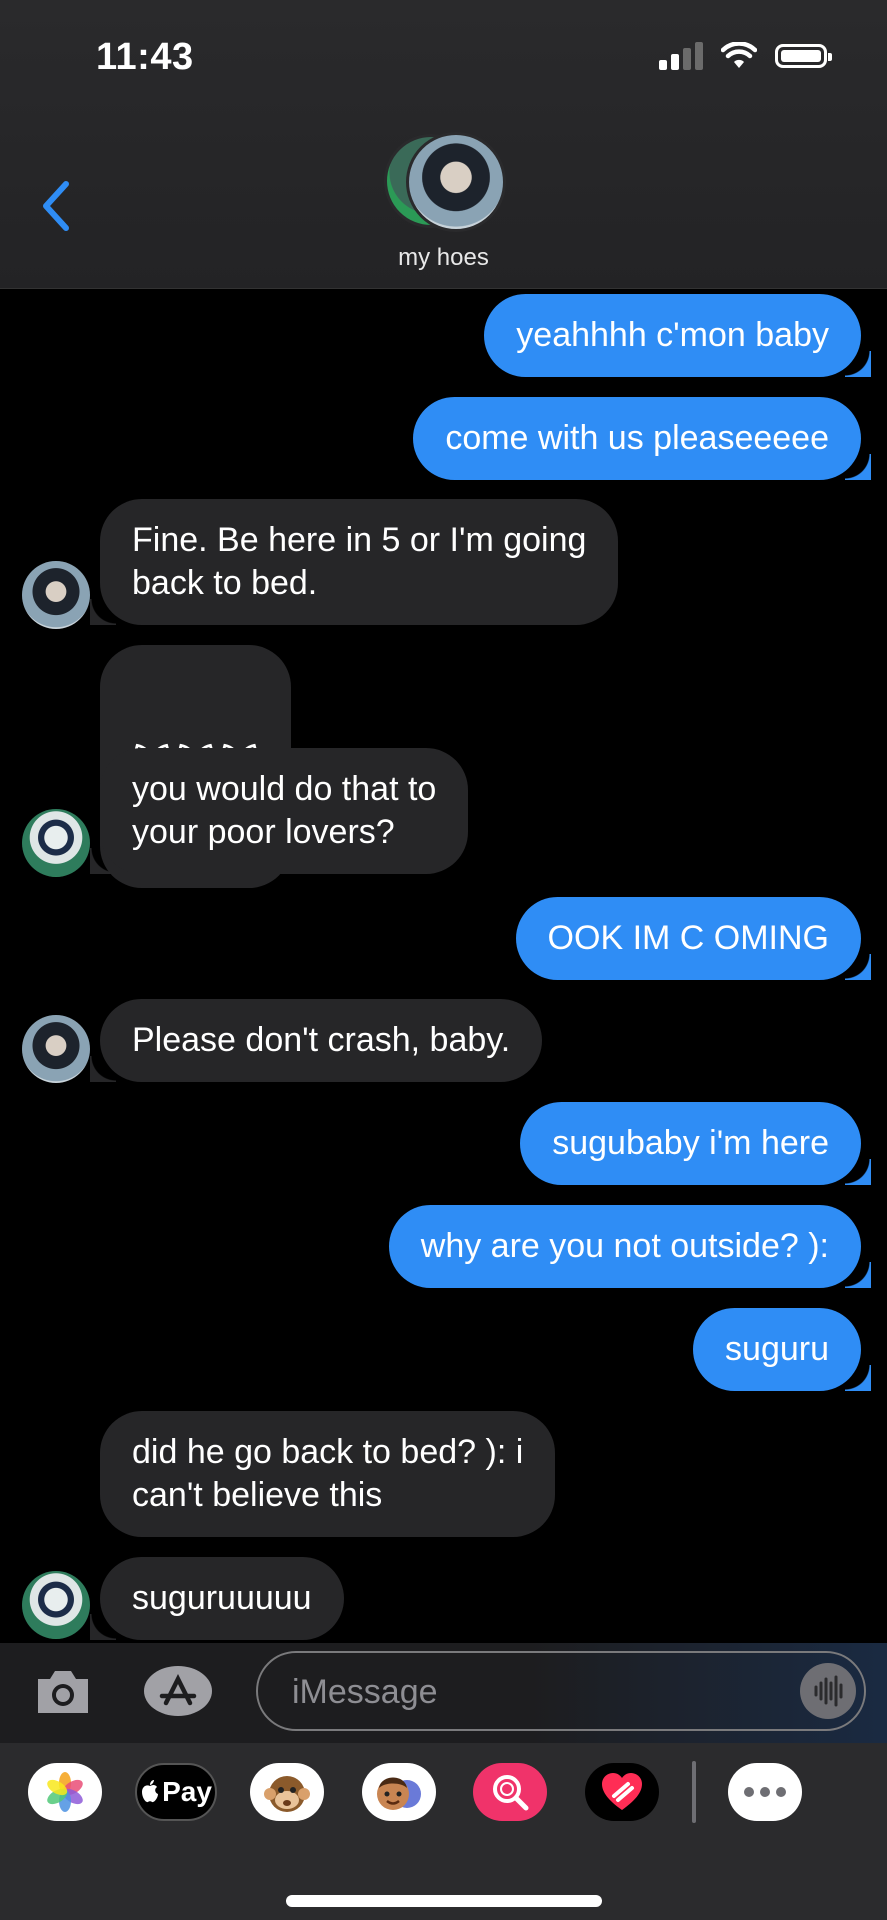 The width and height of the screenshot is (887, 1920). What do you see at coordinates (316, 1040) in the screenshot?
I see `message-bubble: Please don't crash, baby.` at bounding box center [316, 1040].